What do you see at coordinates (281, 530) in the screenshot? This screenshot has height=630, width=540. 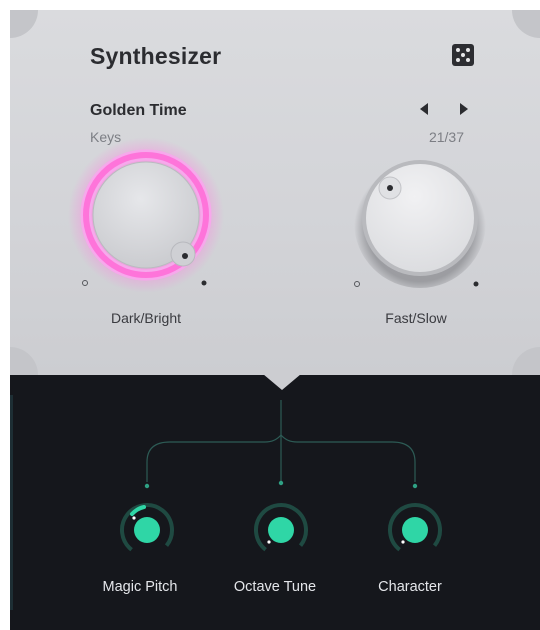 I see `octave-tune-knob` at bounding box center [281, 530].